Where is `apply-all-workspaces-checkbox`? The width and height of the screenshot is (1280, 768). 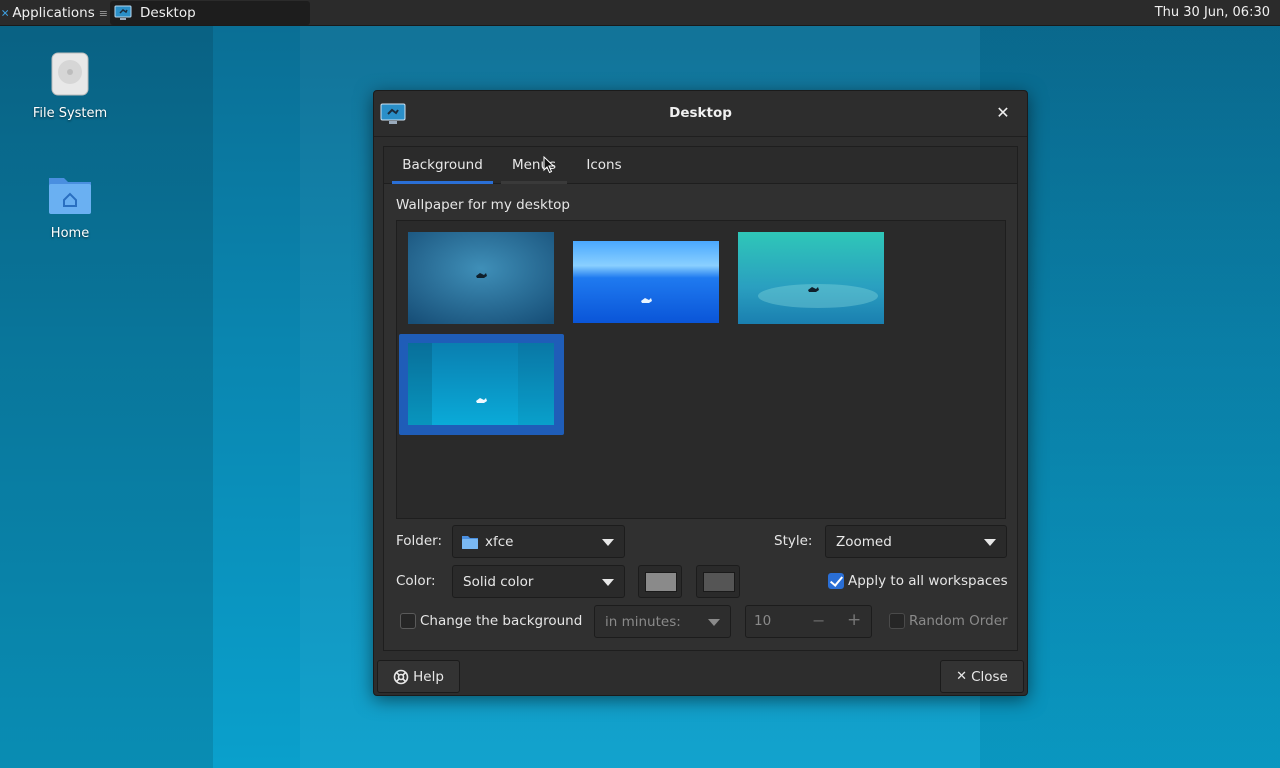 apply-all-workspaces-checkbox is located at coordinates (836, 581).